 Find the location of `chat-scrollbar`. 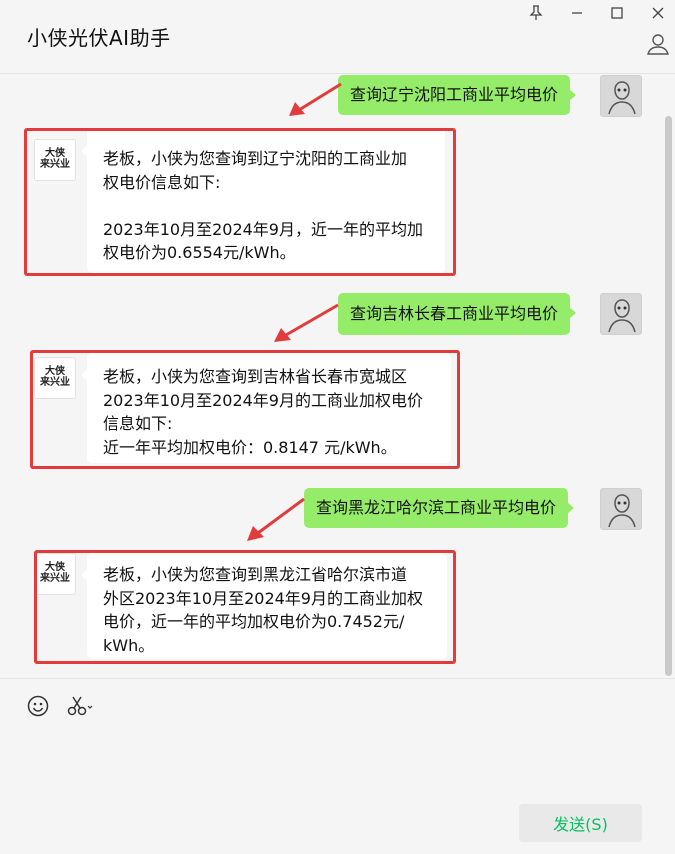

chat-scrollbar is located at coordinates (668, 396).